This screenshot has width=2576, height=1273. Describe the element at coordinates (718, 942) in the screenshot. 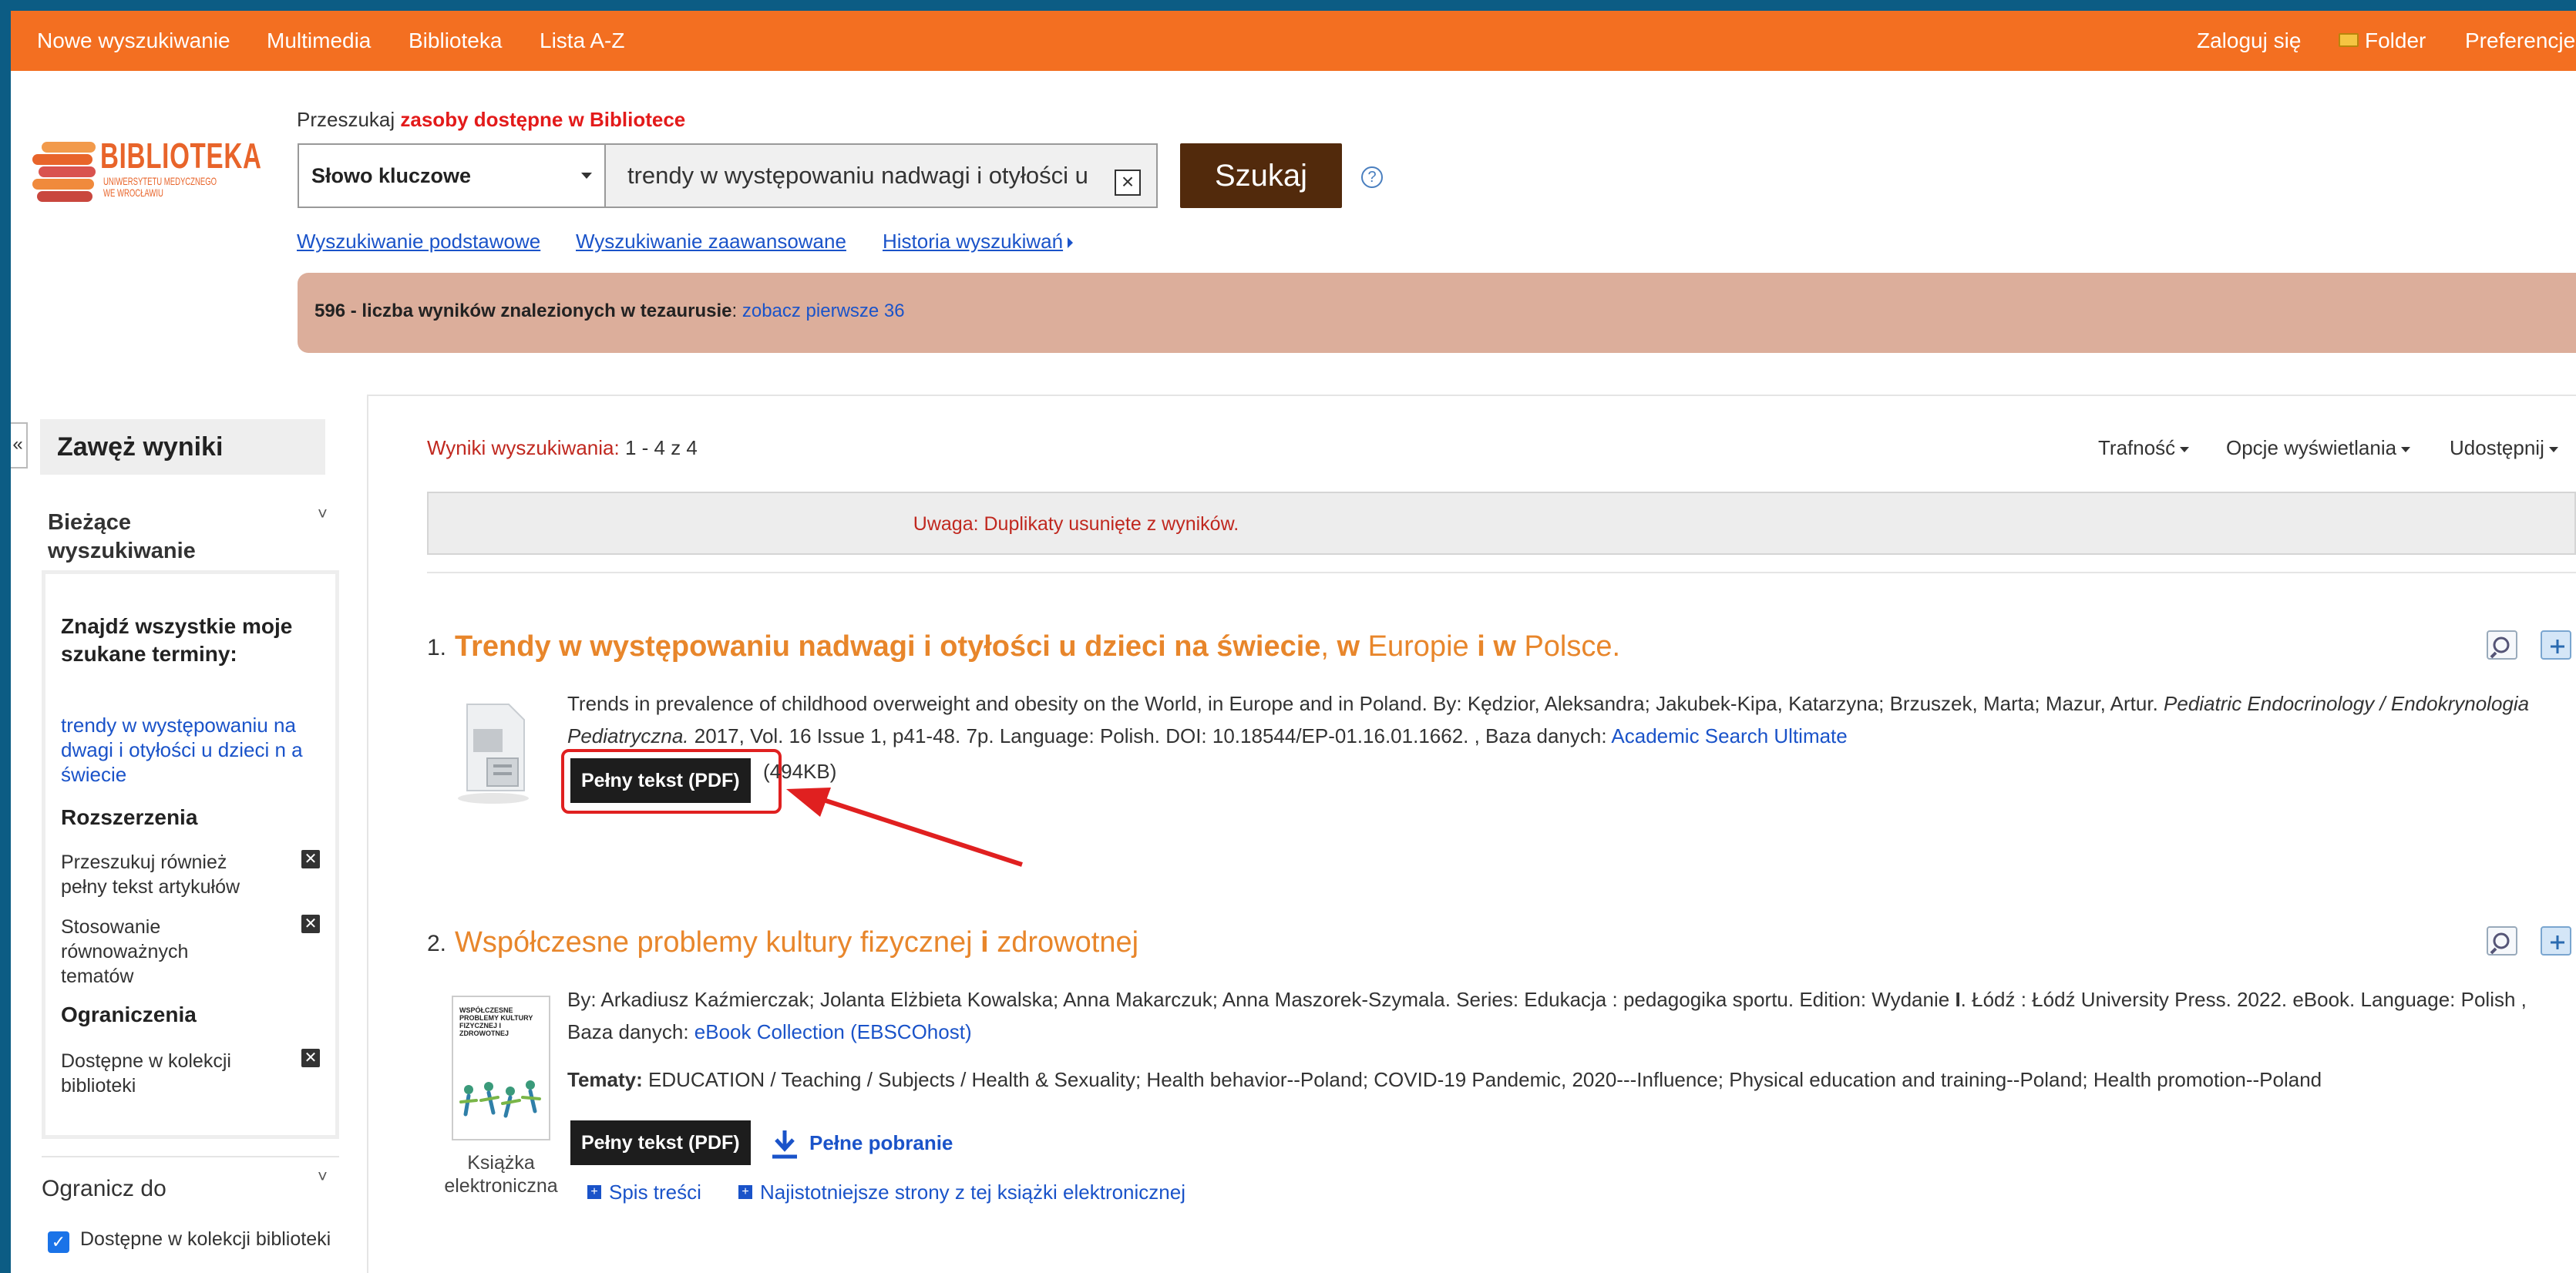

I see `title-text: Współczesne problemy kultury fizycznej` at that location.